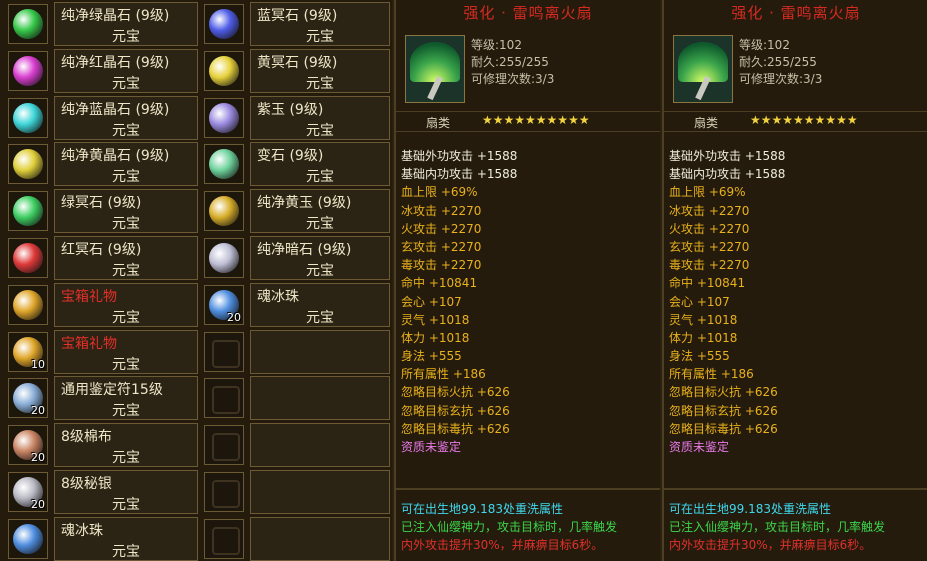 This screenshot has width=927, height=561. Describe the element at coordinates (705, 174) in the screenshot. I see `stat-label: 基础内功攻击` at that location.